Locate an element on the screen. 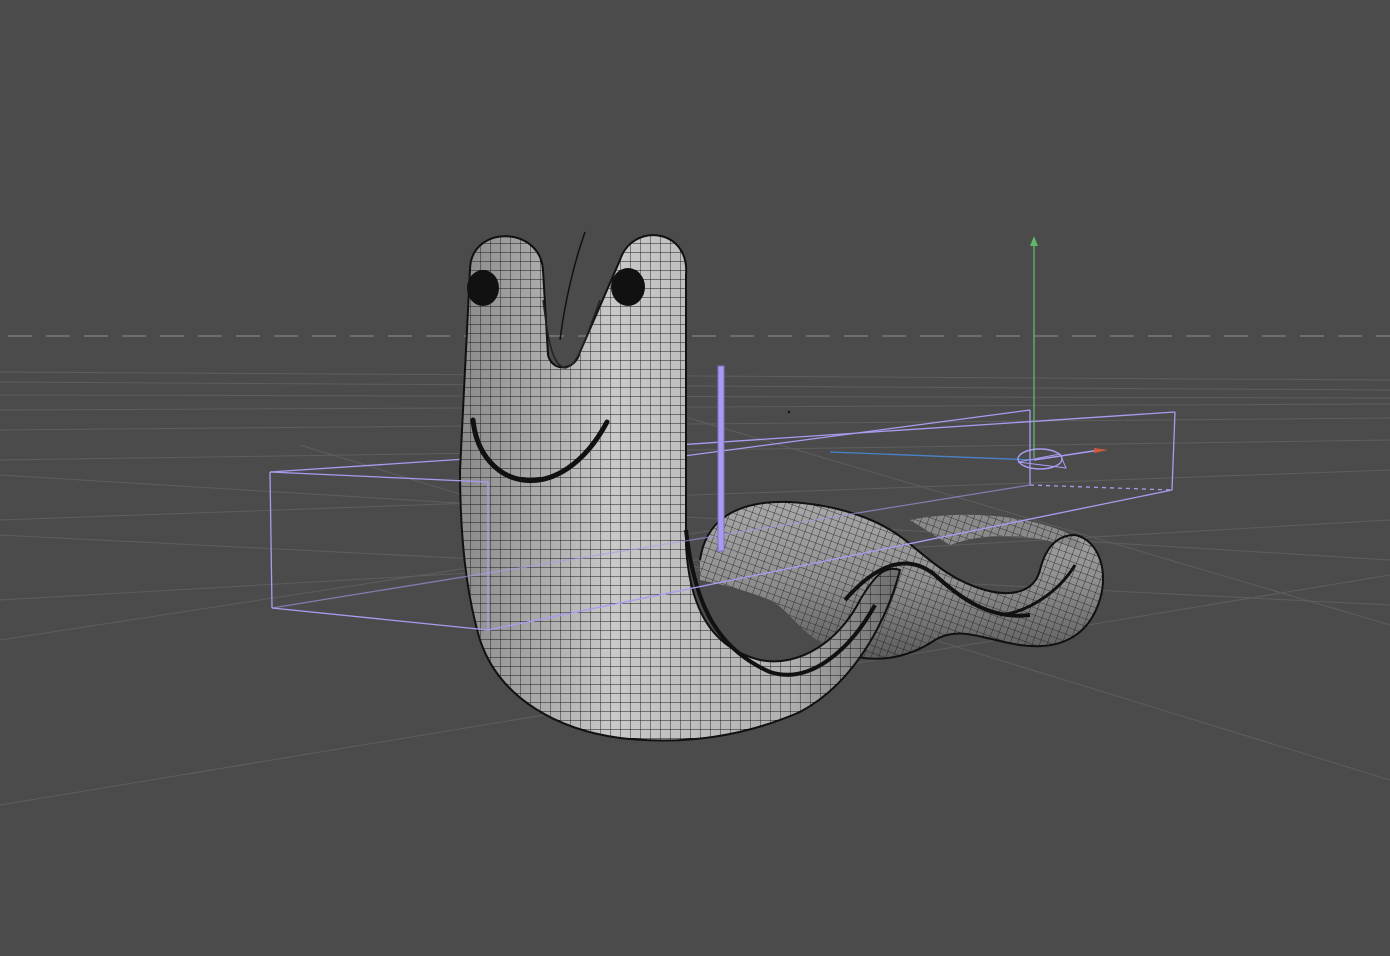  scene-point is located at coordinates (789, 412).